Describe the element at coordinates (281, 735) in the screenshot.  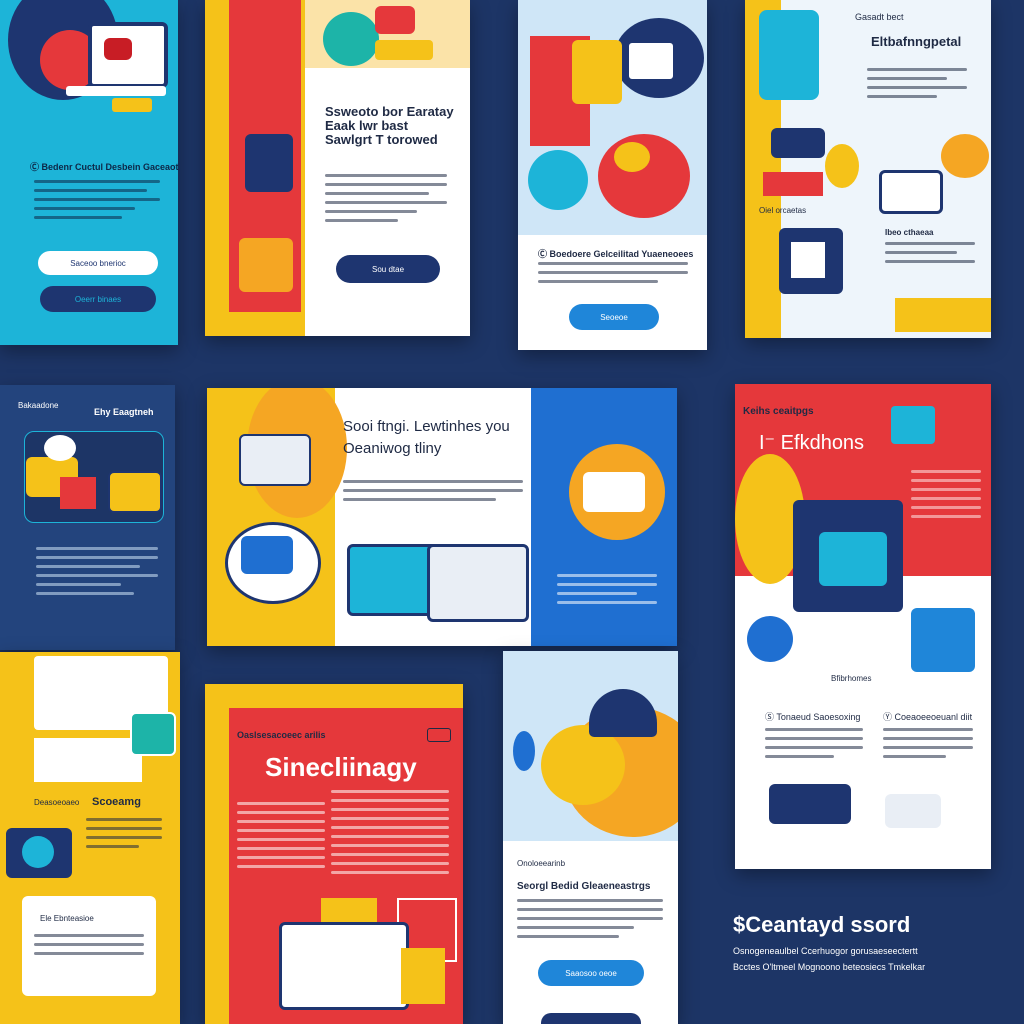
I see `card-label: Oaslsesacoeec arilis` at that location.